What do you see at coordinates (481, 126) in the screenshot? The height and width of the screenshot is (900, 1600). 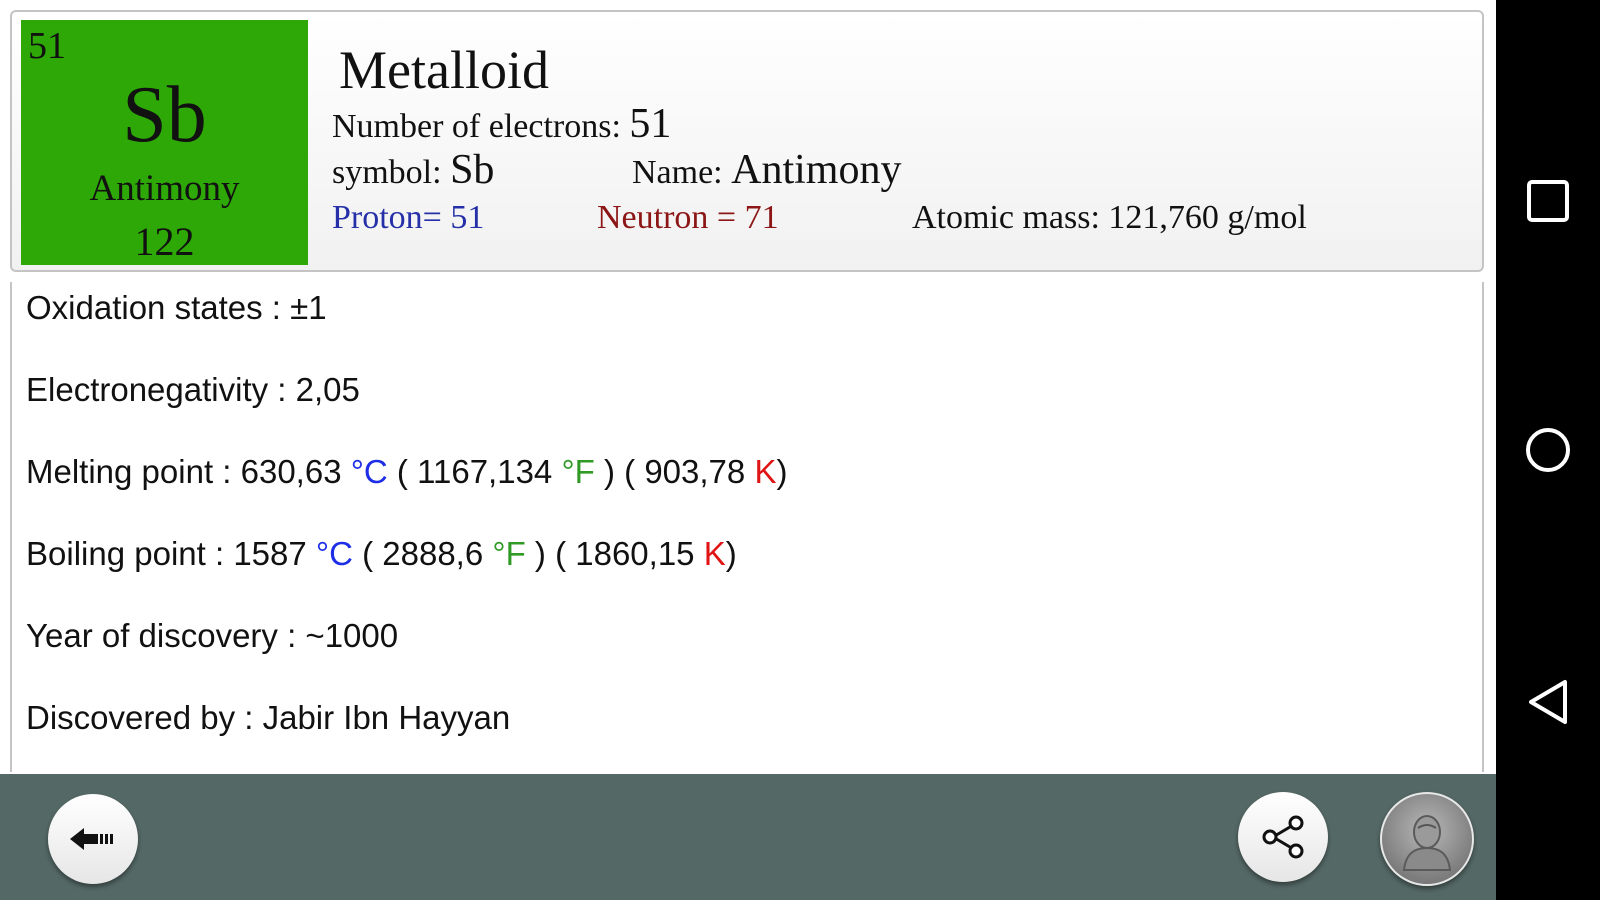 I see `electrons-label: Number of electrons:` at bounding box center [481, 126].